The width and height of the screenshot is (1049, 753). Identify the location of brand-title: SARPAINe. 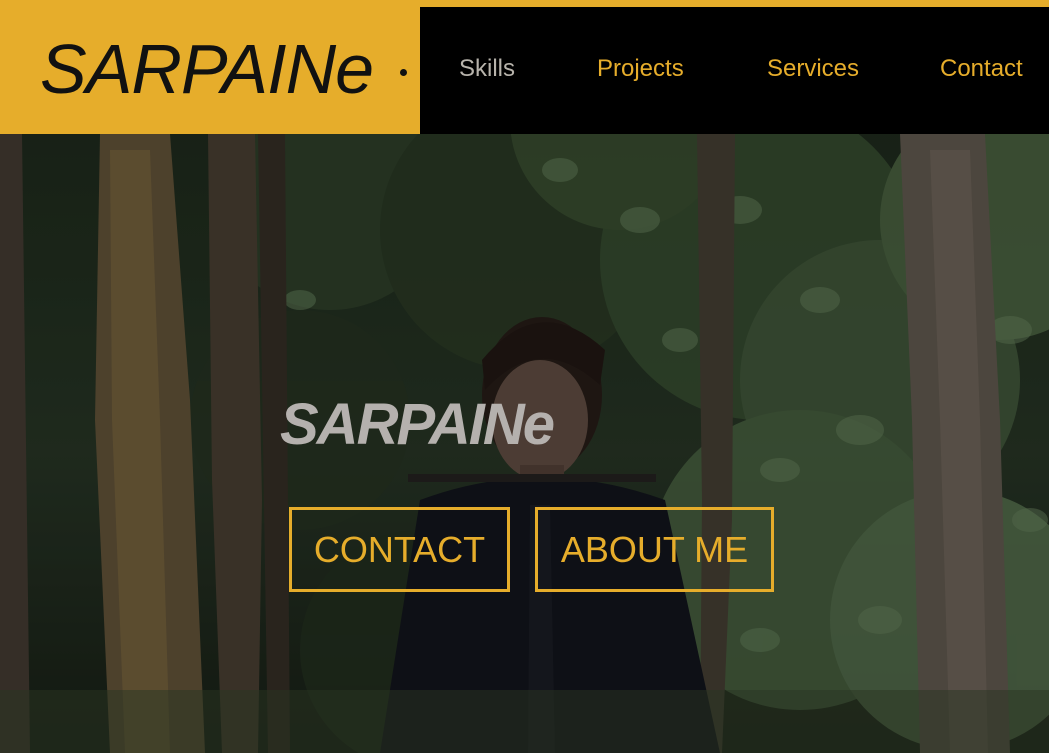
(207, 69).